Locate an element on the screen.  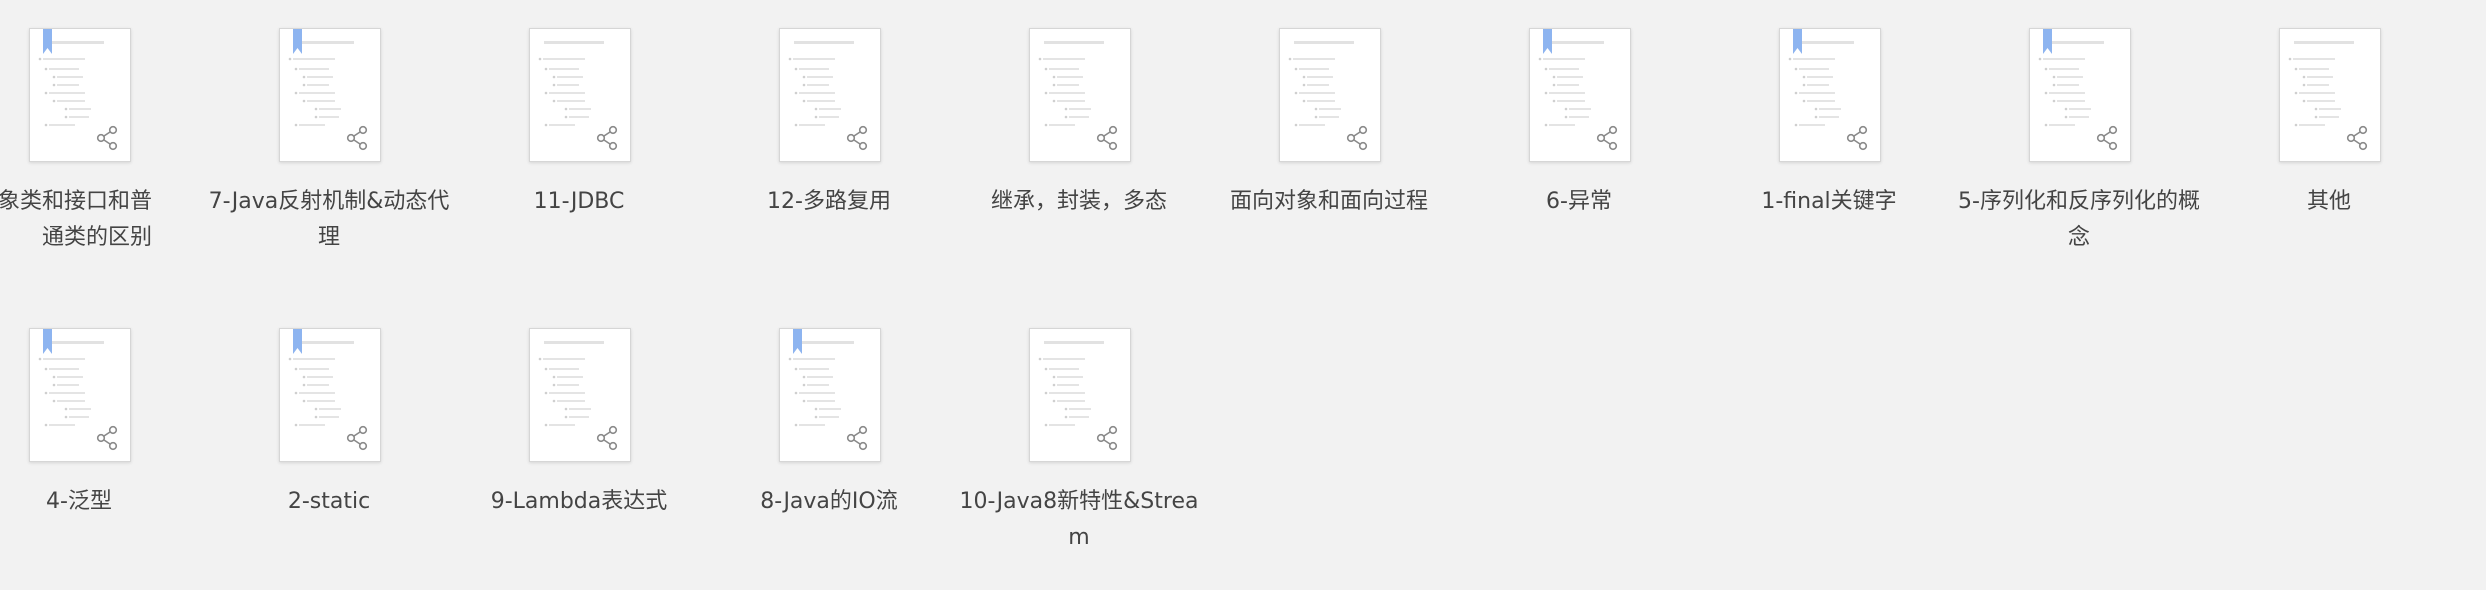
file-item: 面向对象和面向过程 is located at coordinates (1329, 145).